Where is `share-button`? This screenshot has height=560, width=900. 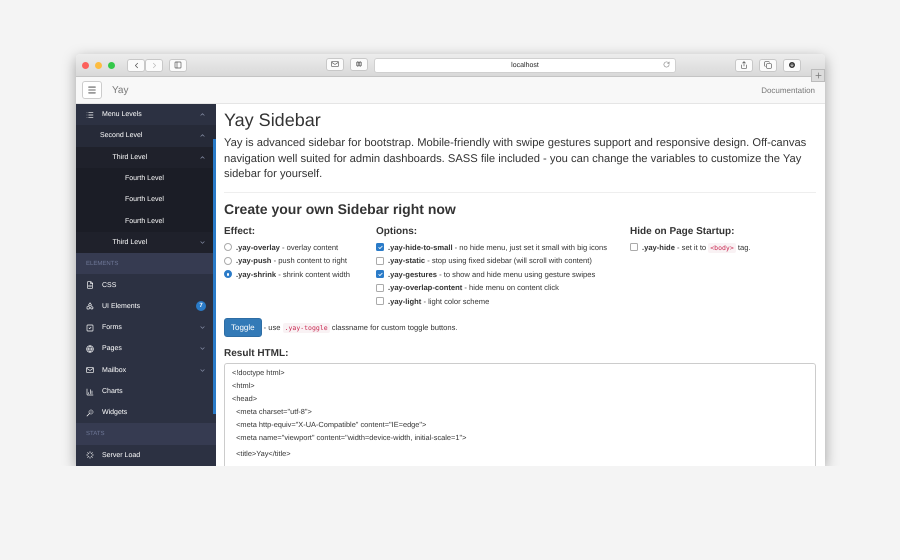 share-button is located at coordinates (744, 65).